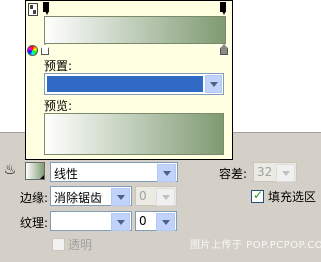 The width and height of the screenshot is (321, 262). What do you see at coordinates (34, 198) in the screenshot?
I see `edge-label: 边缘:` at bounding box center [34, 198].